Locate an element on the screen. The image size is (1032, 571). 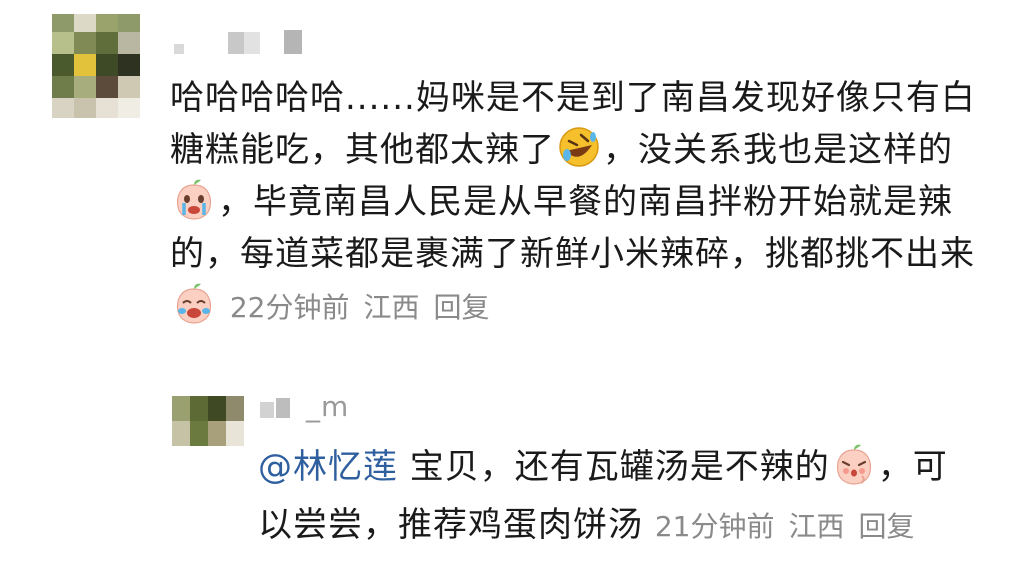
reply-reply-button: 回复 is located at coordinates (886, 526).